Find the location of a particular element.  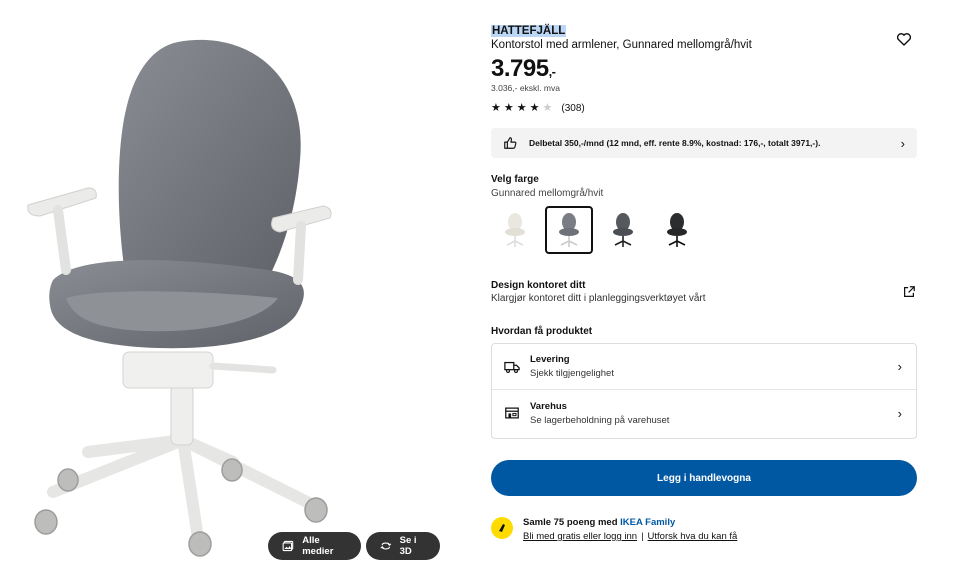

family-points-text: Samle 75 poeng med IKEA Family is located at coordinates (599, 522).